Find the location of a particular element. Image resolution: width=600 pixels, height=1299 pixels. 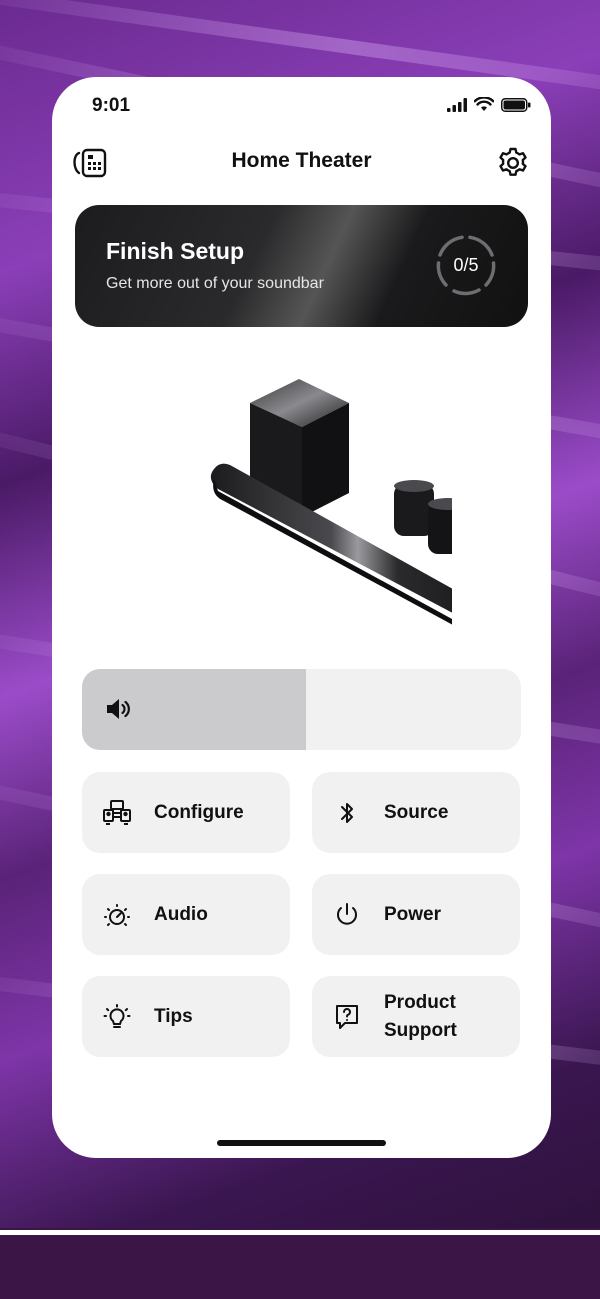

setup-title: Finish Setup is located at coordinates (175, 251).